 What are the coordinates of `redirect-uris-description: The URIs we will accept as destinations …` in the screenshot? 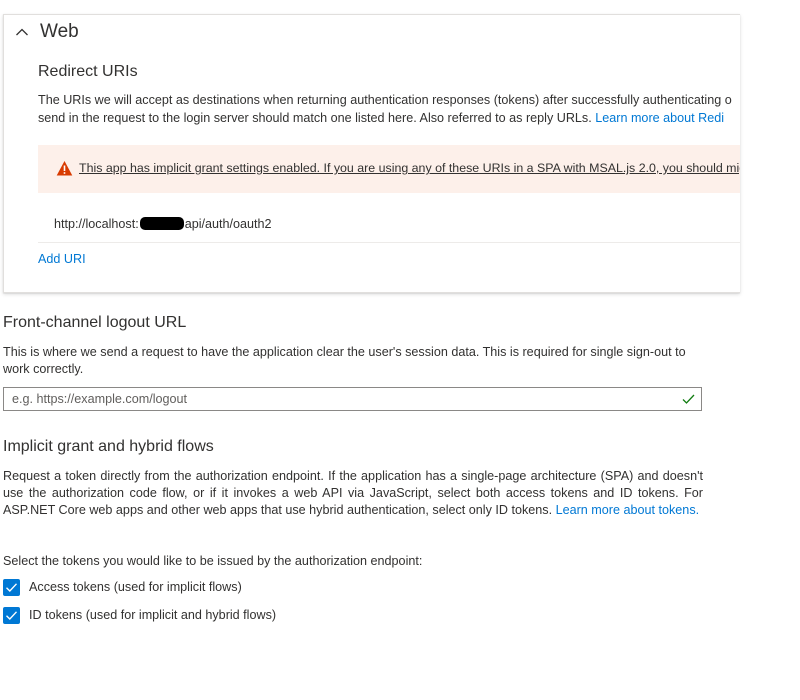 It's located at (389, 109).